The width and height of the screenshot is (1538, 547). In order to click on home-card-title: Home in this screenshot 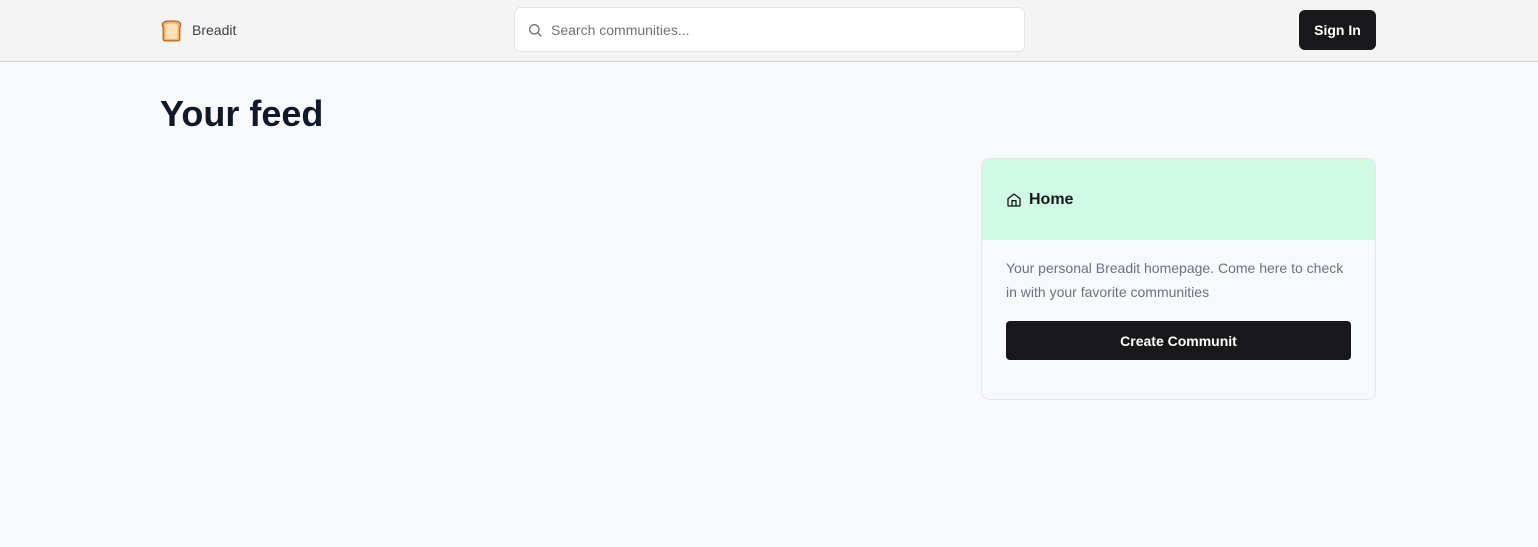, I will do `click(1051, 199)`.